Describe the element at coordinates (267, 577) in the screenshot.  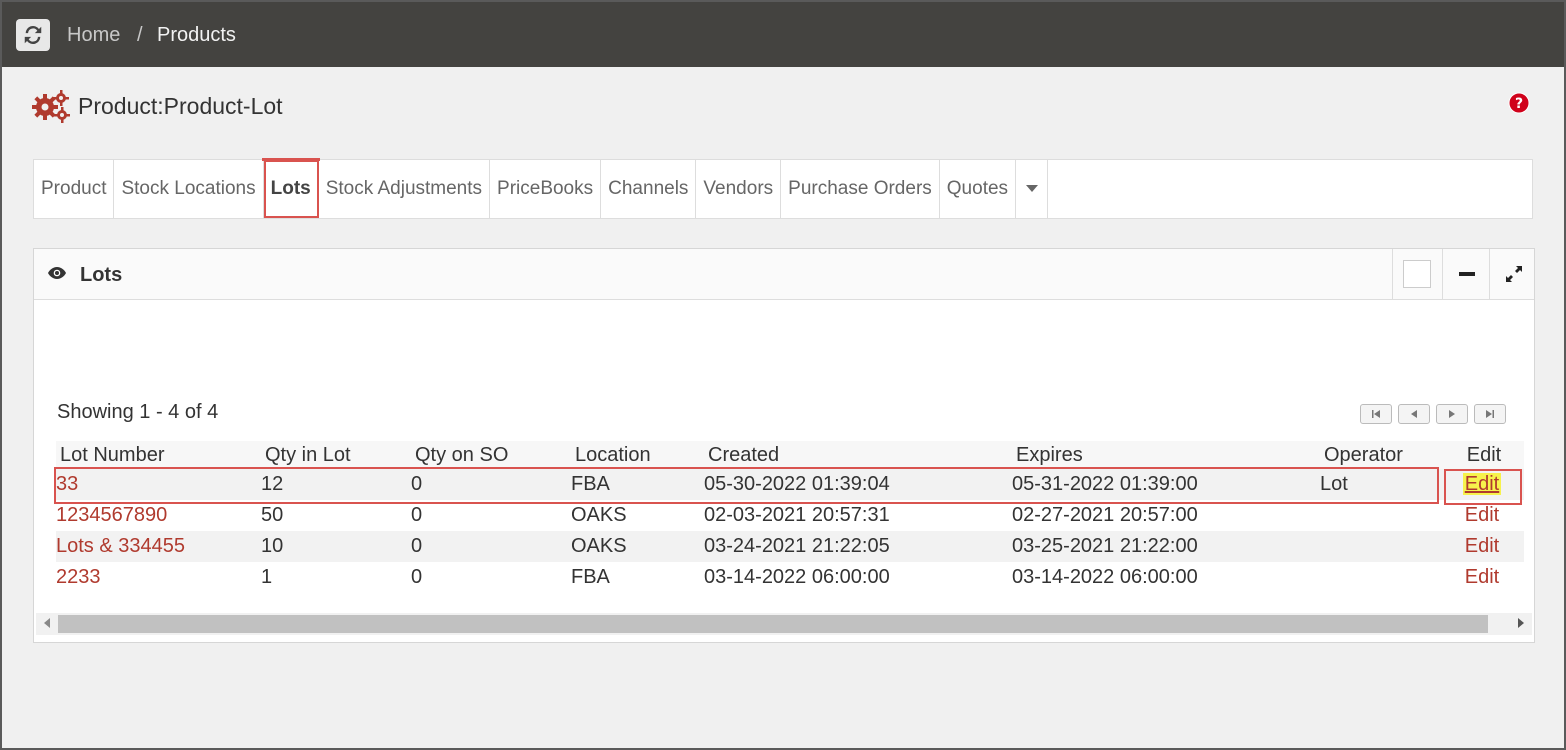
I see `qty-in-lot-cell: 1` at that location.